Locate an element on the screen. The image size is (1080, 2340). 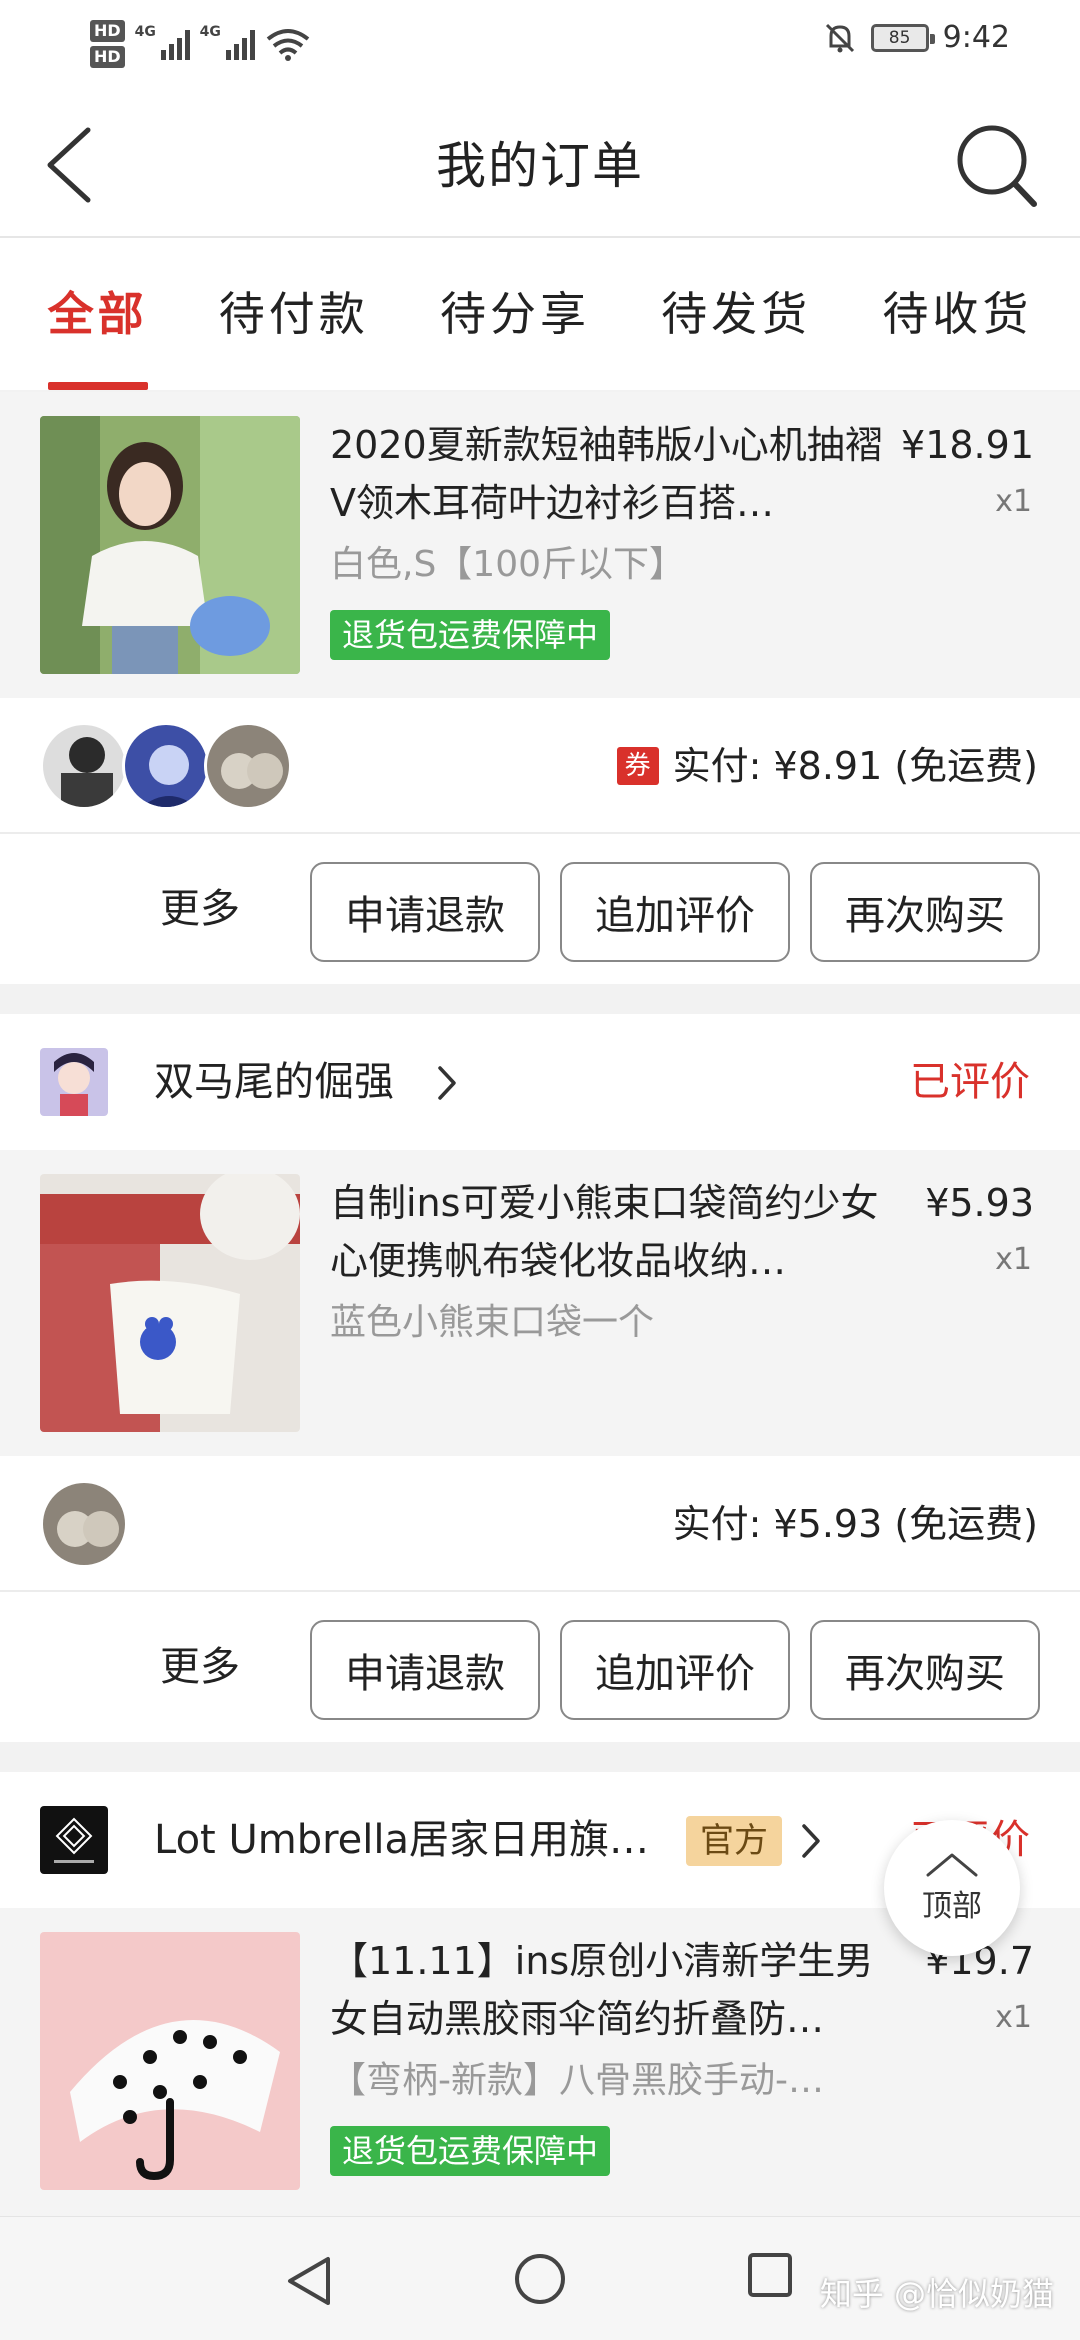
coupon-icon: 券 is located at coordinates (637, 766).